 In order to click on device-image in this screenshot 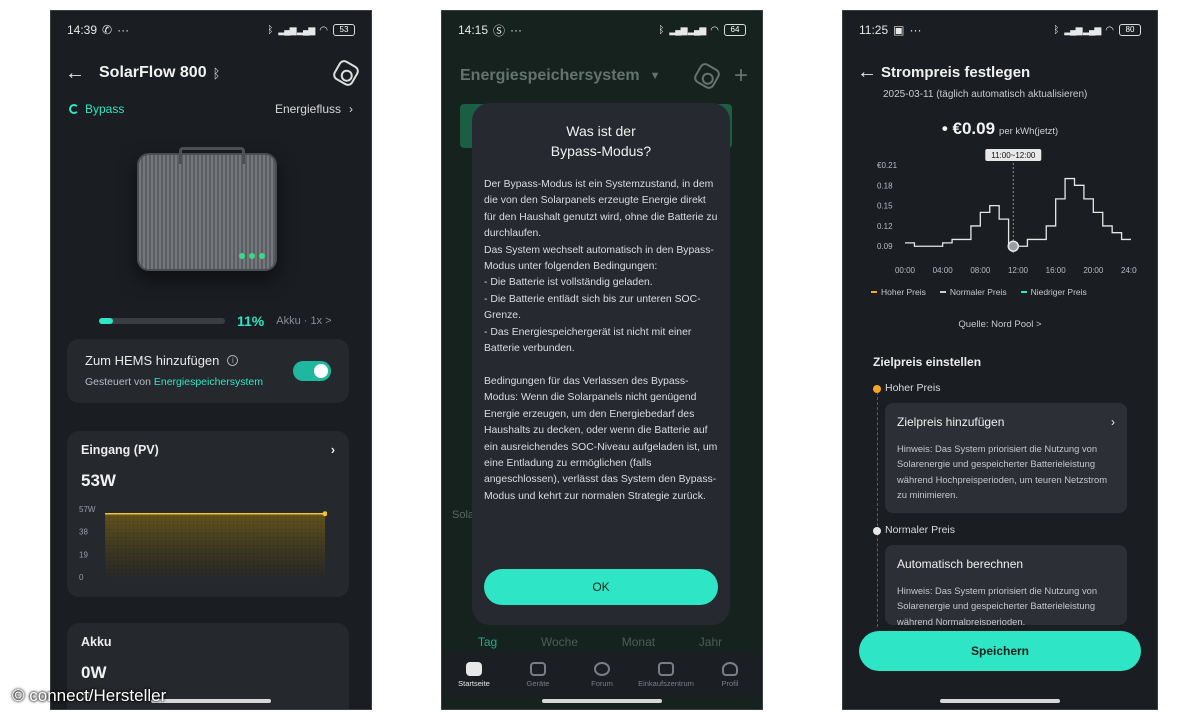, I will do `click(207, 209)`.